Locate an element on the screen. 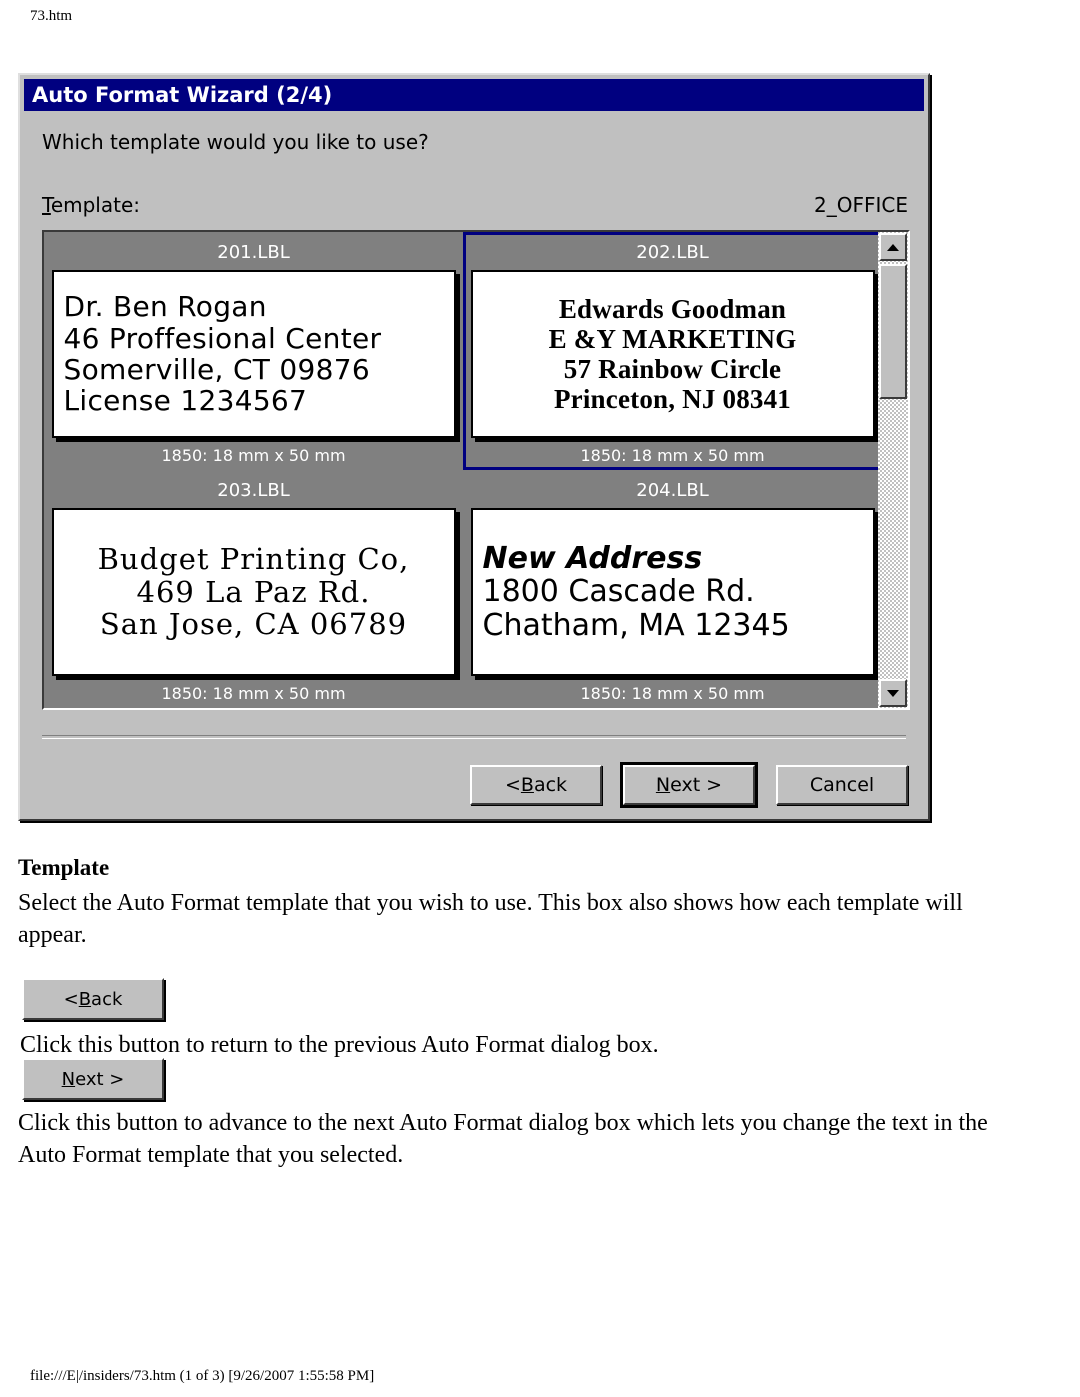  dialog-button-row: < Back Next > Cancel is located at coordinates (689, 785).